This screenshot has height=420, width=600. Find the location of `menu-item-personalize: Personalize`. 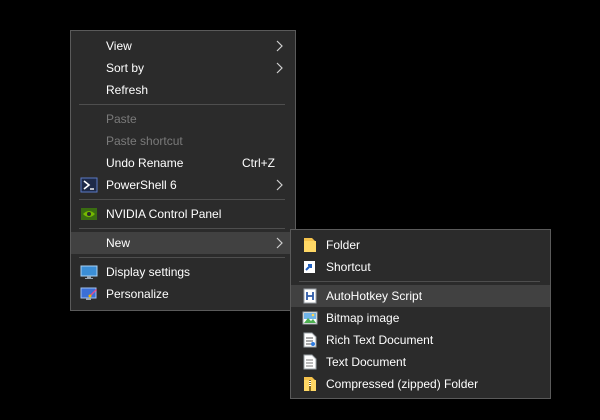

menu-item-personalize: Personalize is located at coordinates (183, 294).